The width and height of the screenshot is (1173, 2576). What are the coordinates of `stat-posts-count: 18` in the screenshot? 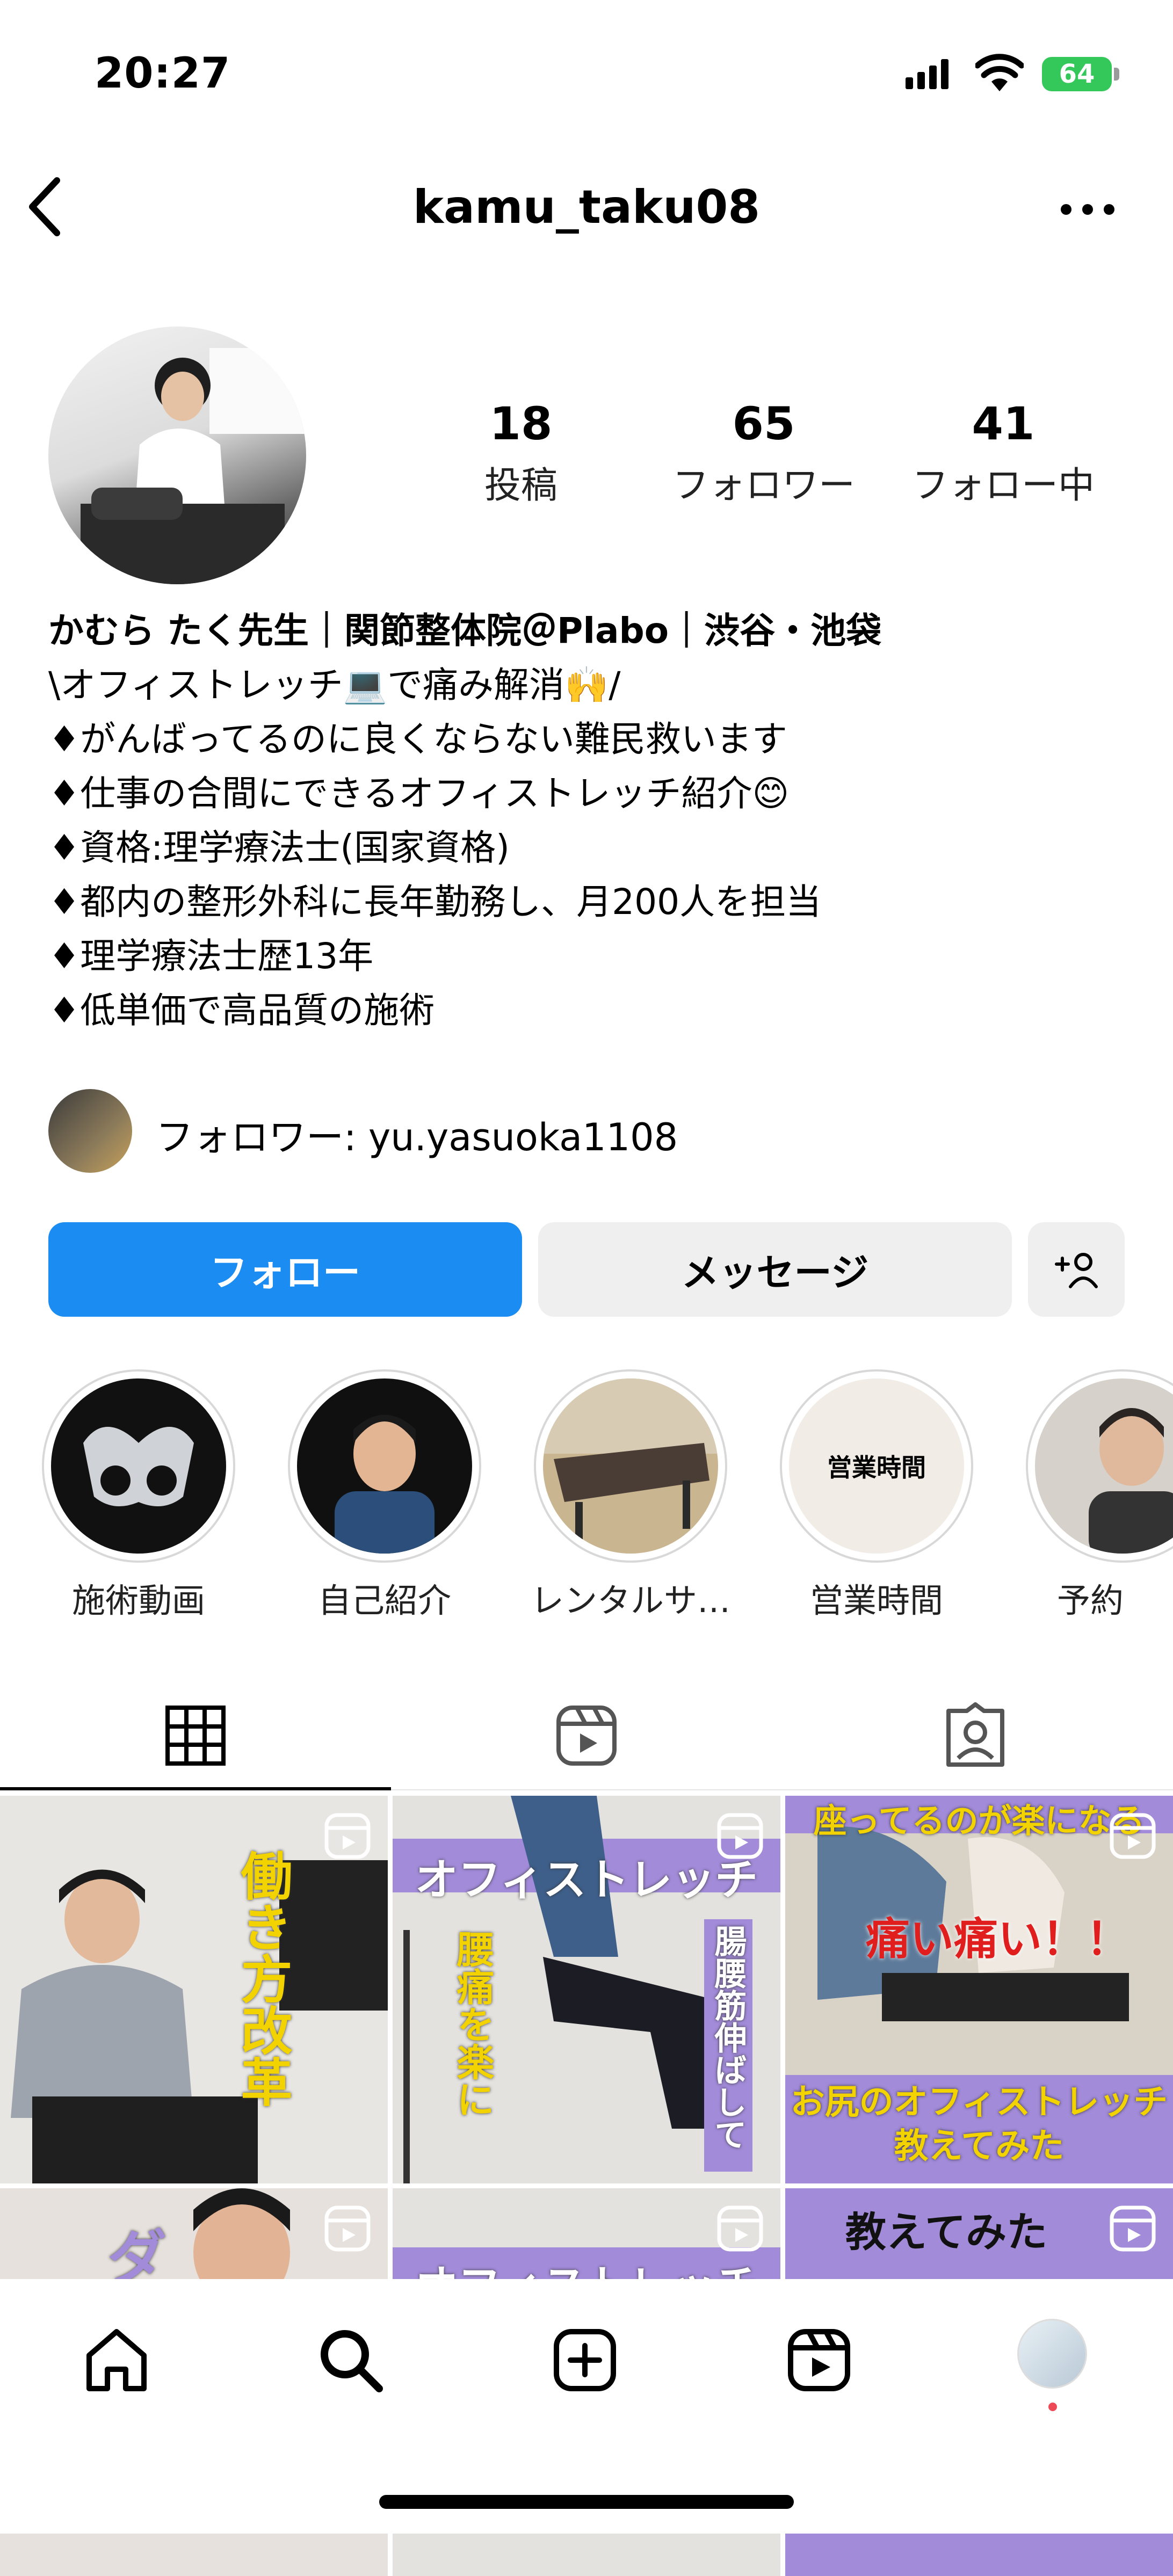 It's located at (521, 423).